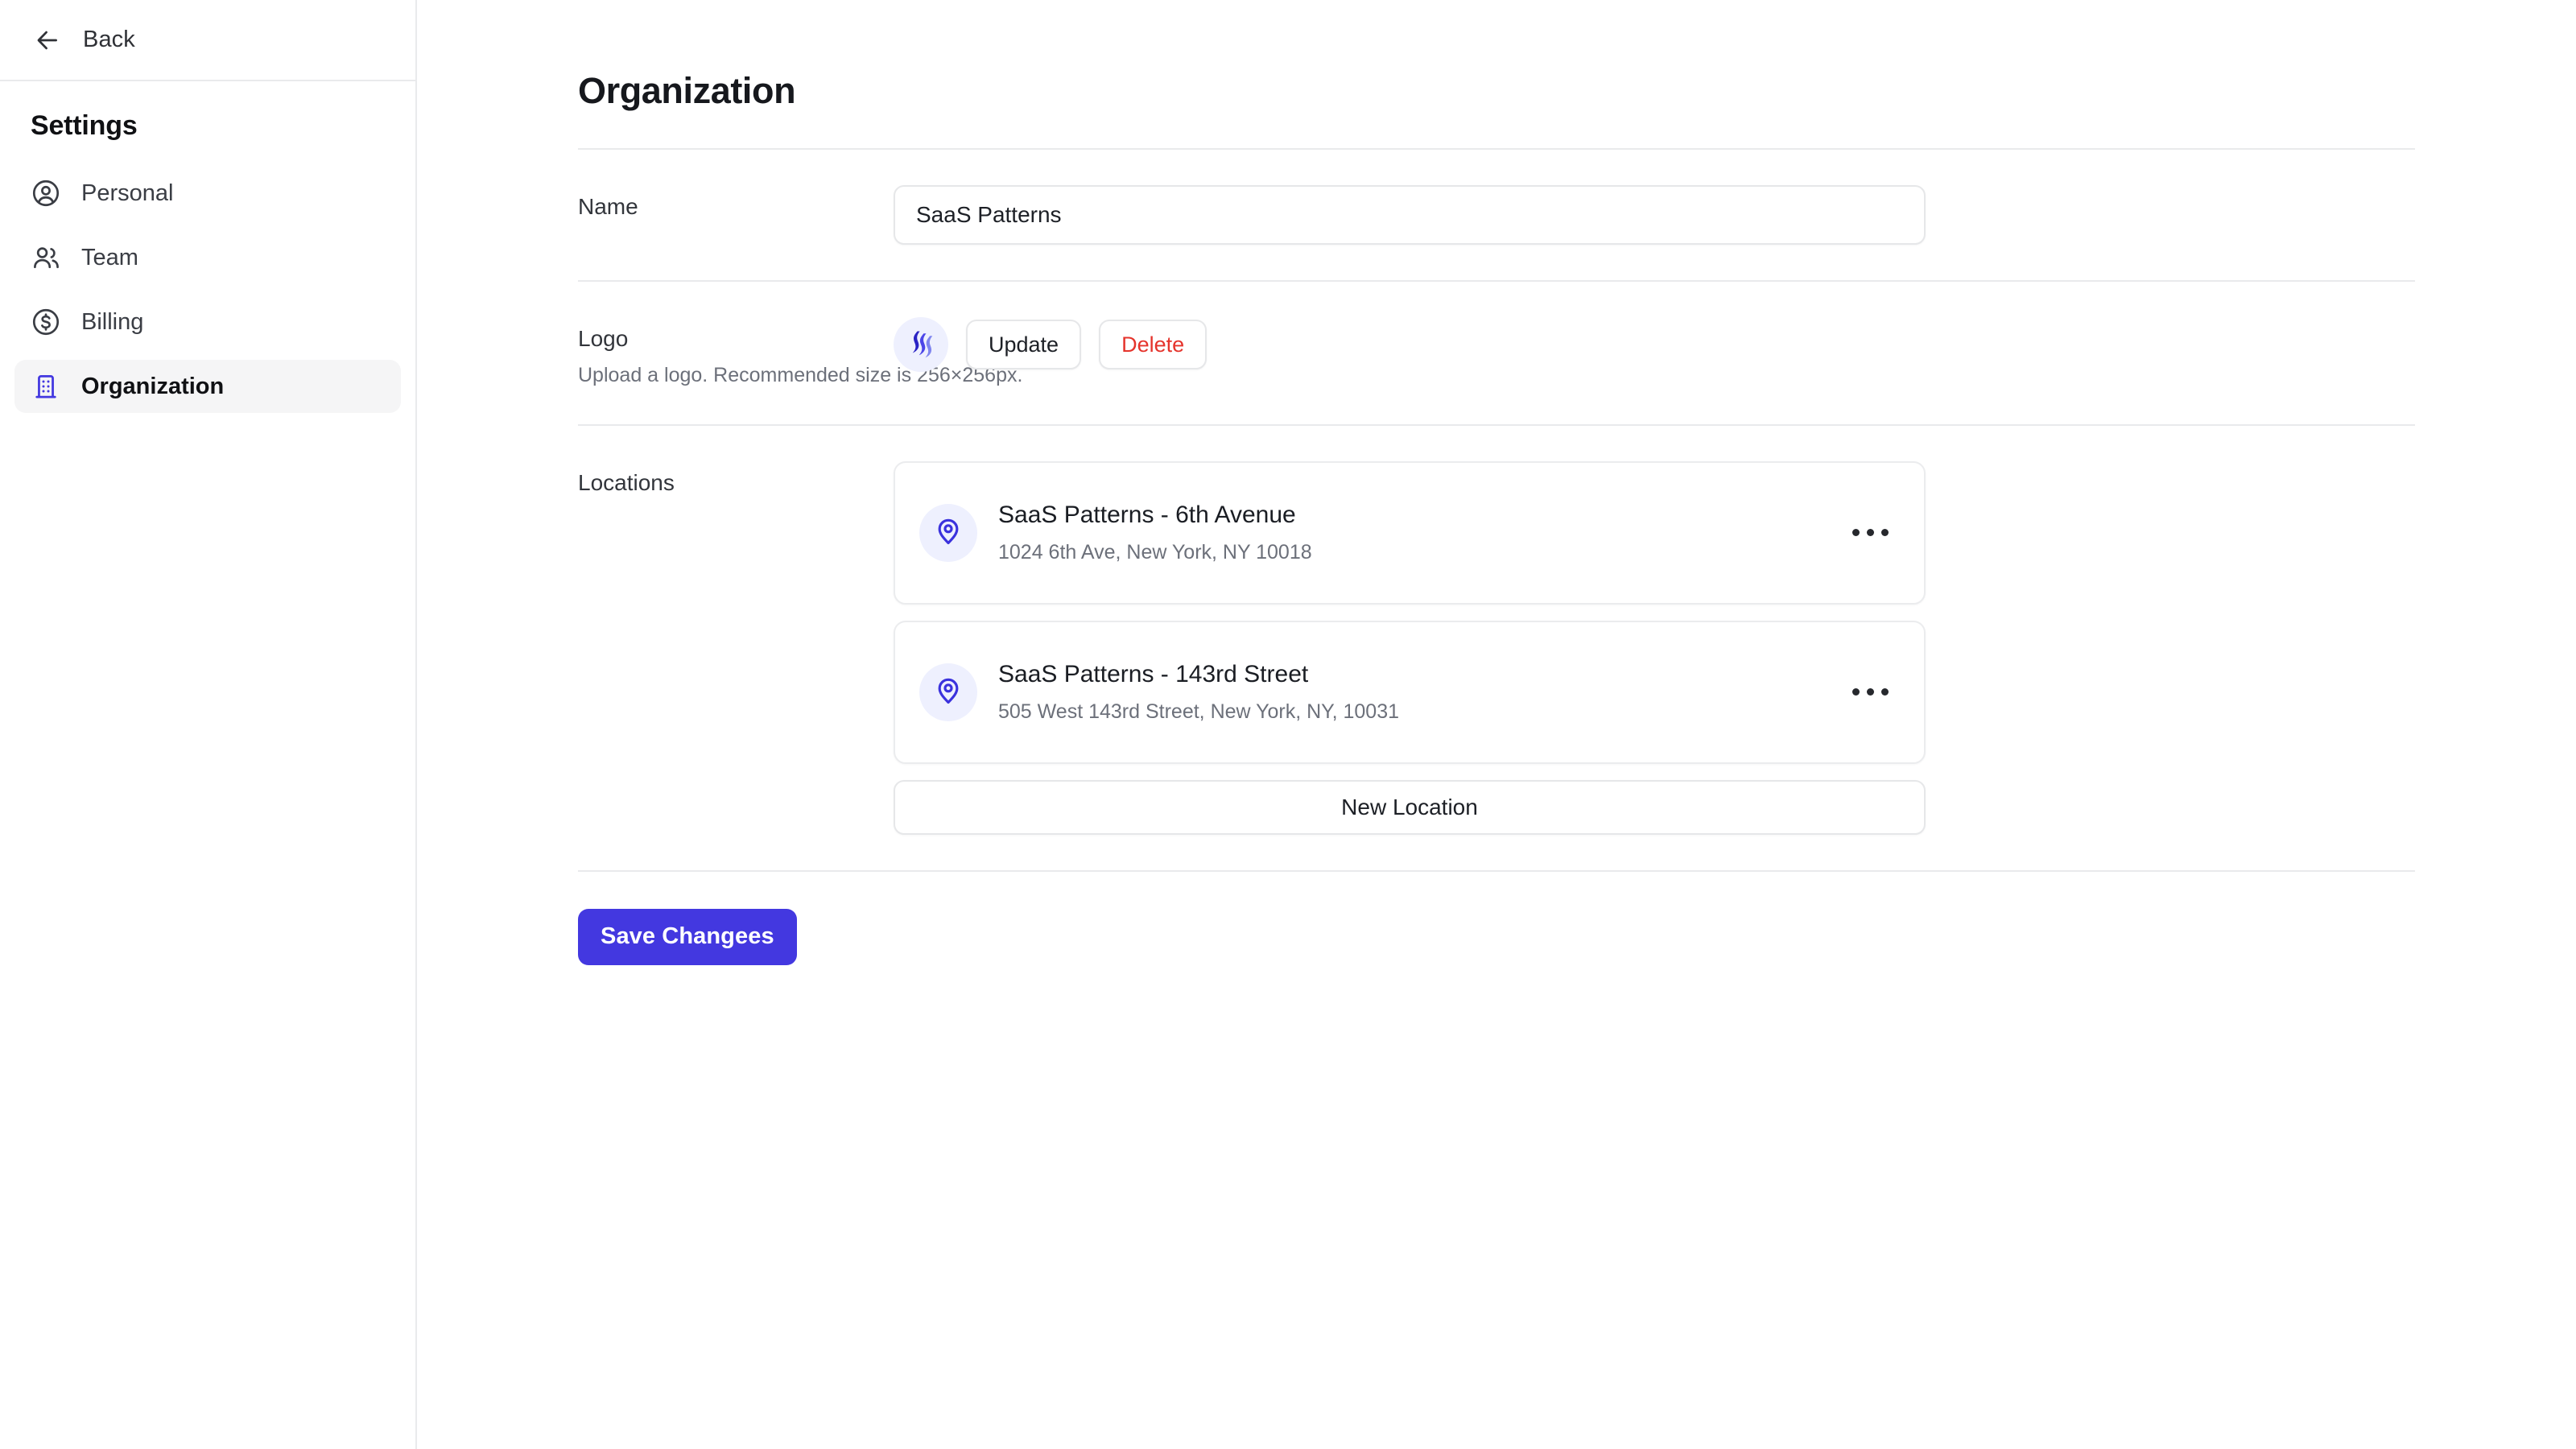 Image resolution: width=2576 pixels, height=1449 pixels. Describe the element at coordinates (687, 936) in the screenshot. I see `save-changes-button: Save Changees` at that location.